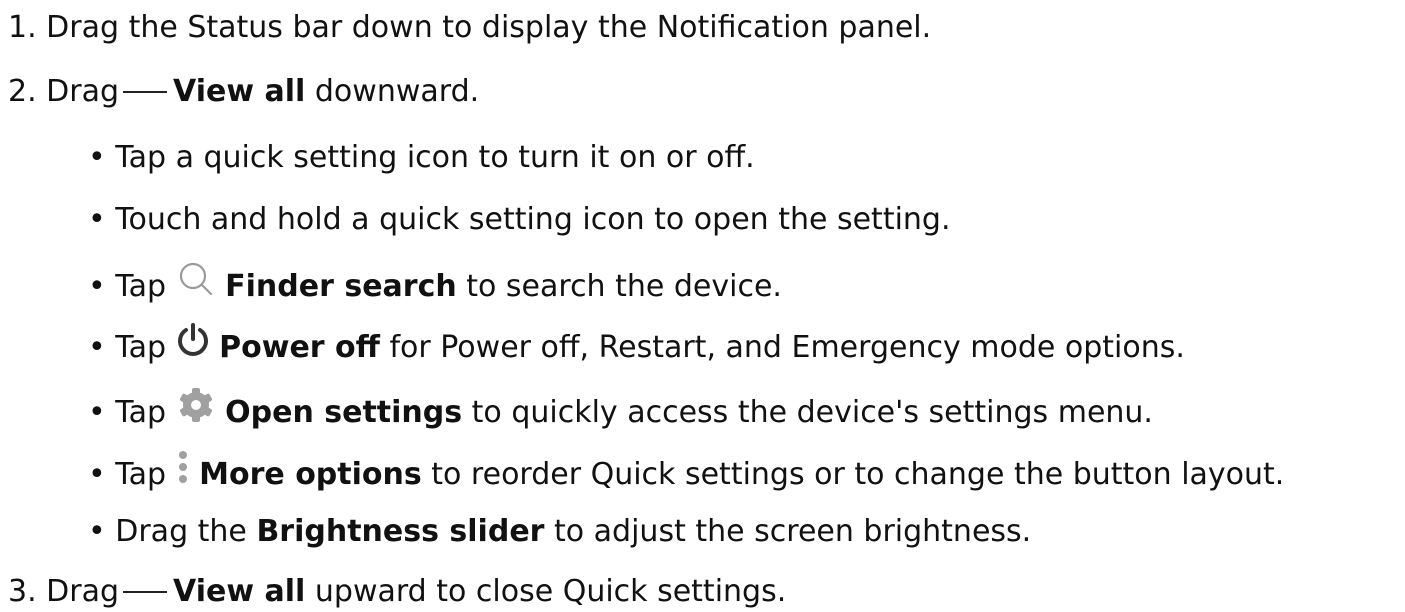 Image resolution: width=1405 pixels, height=612 pixels. I want to click on bullet-text-post: to adjust the screen brightness., so click(793, 531).